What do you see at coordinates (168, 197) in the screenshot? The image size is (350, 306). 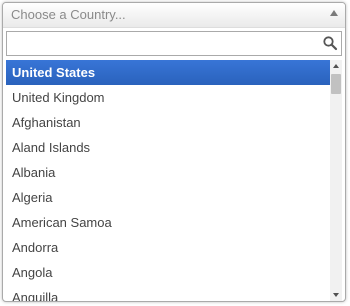 I see `result-item: Algeria` at bounding box center [168, 197].